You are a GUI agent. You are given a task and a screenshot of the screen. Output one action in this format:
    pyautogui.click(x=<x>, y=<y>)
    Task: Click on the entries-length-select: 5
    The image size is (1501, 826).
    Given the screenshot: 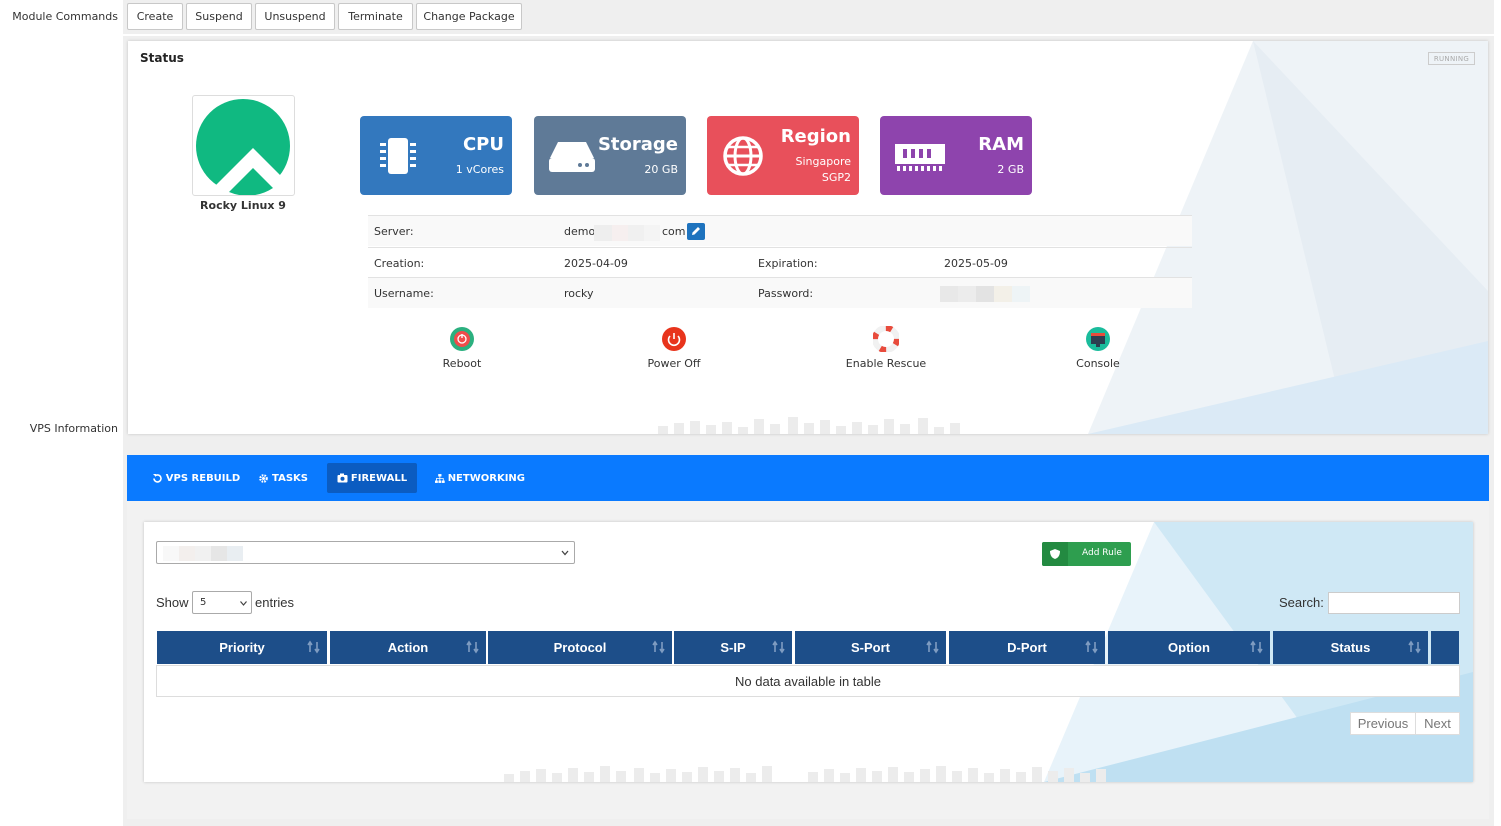 What is the action you would take?
    pyautogui.click(x=222, y=602)
    